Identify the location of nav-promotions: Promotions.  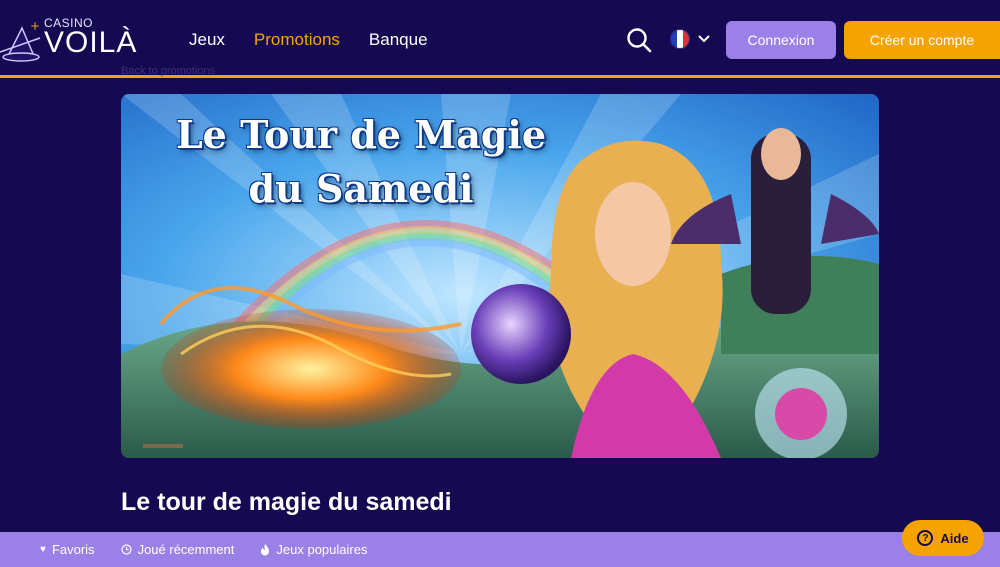
(297, 40).